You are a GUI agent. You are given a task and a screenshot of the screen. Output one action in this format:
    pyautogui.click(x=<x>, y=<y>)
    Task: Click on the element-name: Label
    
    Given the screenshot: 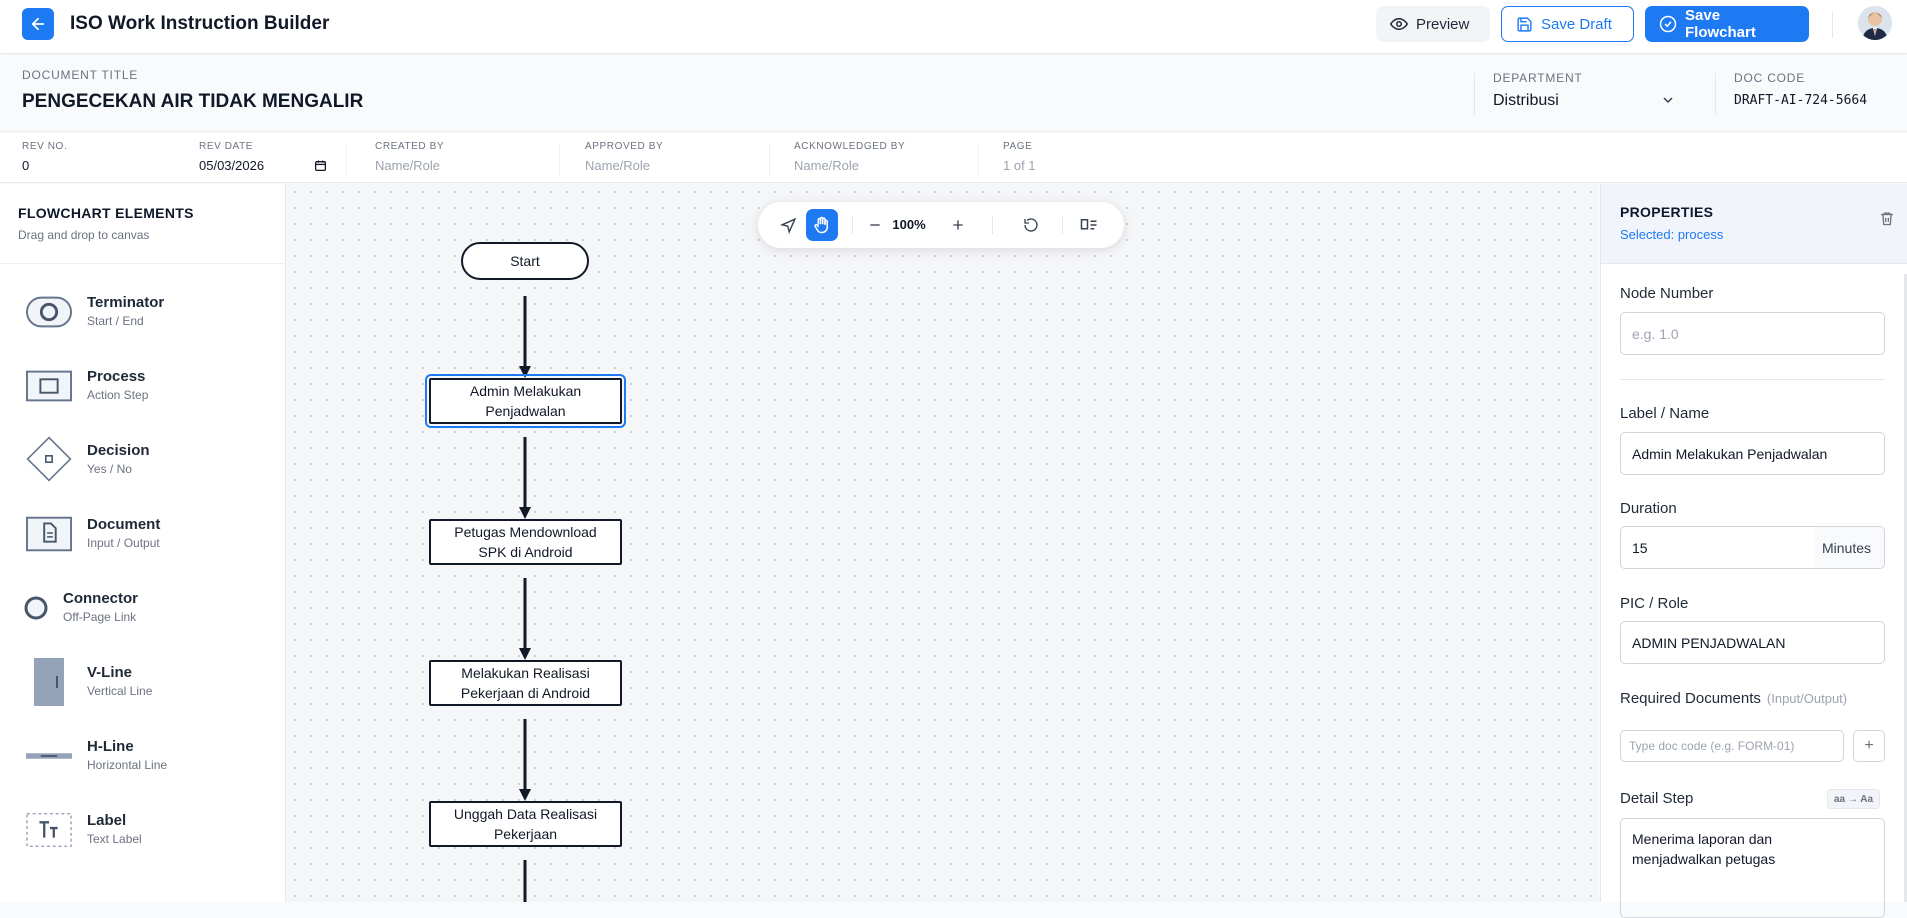 What is the action you would take?
    pyautogui.click(x=107, y=820)
    